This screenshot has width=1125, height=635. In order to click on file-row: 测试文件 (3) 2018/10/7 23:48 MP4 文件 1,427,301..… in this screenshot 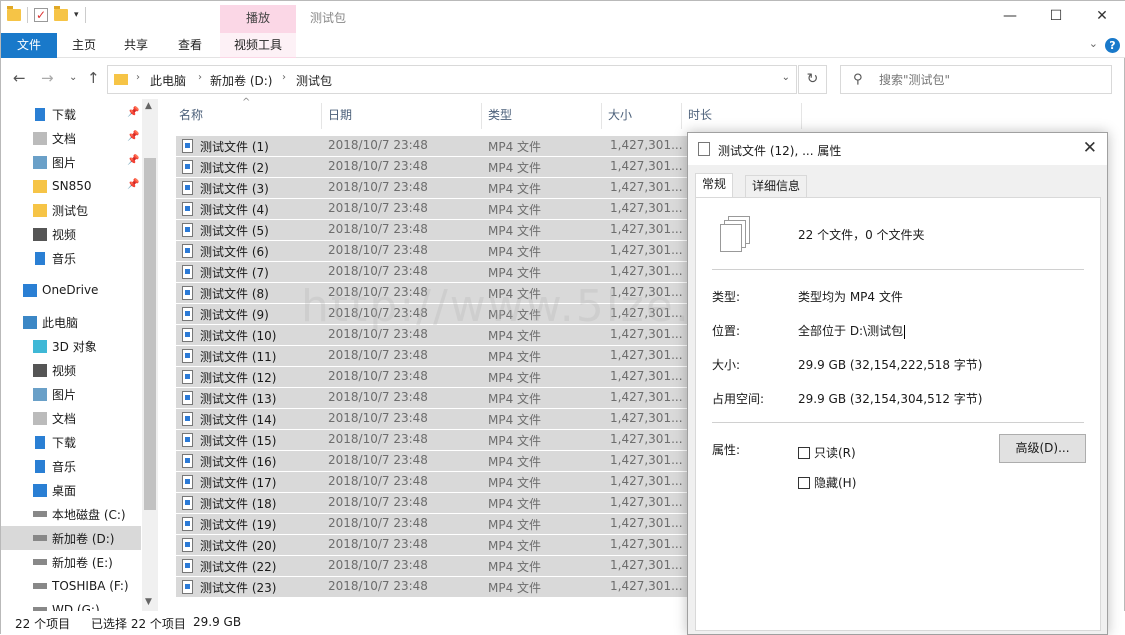, I will do `click(432, 188)`.